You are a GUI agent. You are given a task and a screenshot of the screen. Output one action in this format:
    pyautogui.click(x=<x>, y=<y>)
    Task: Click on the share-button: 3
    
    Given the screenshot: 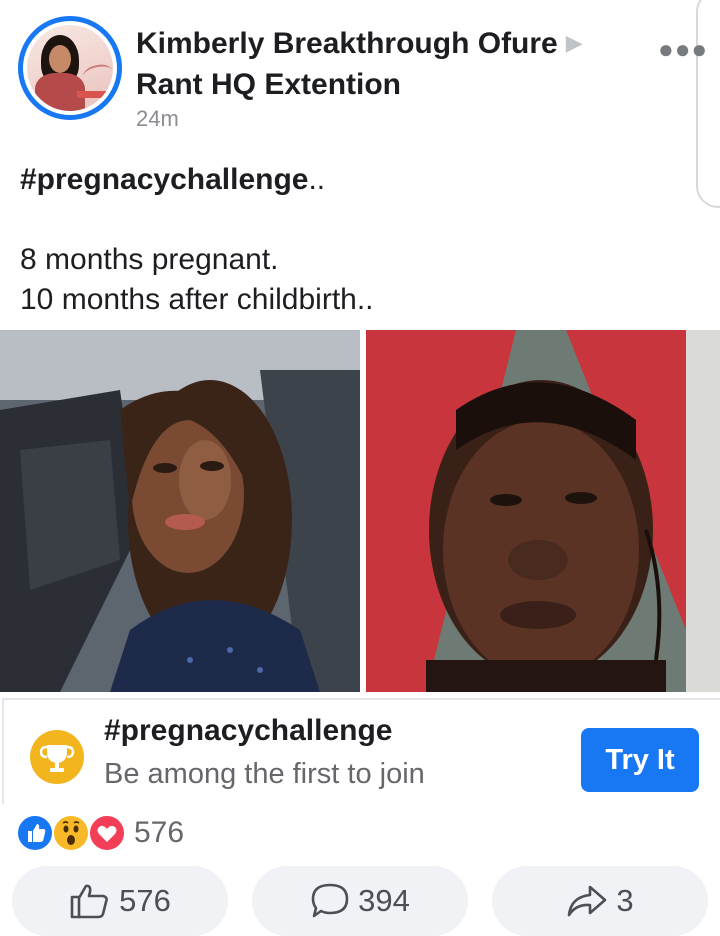 What is the action you would take?
    pyautogui.click(x=600, y=901)
    